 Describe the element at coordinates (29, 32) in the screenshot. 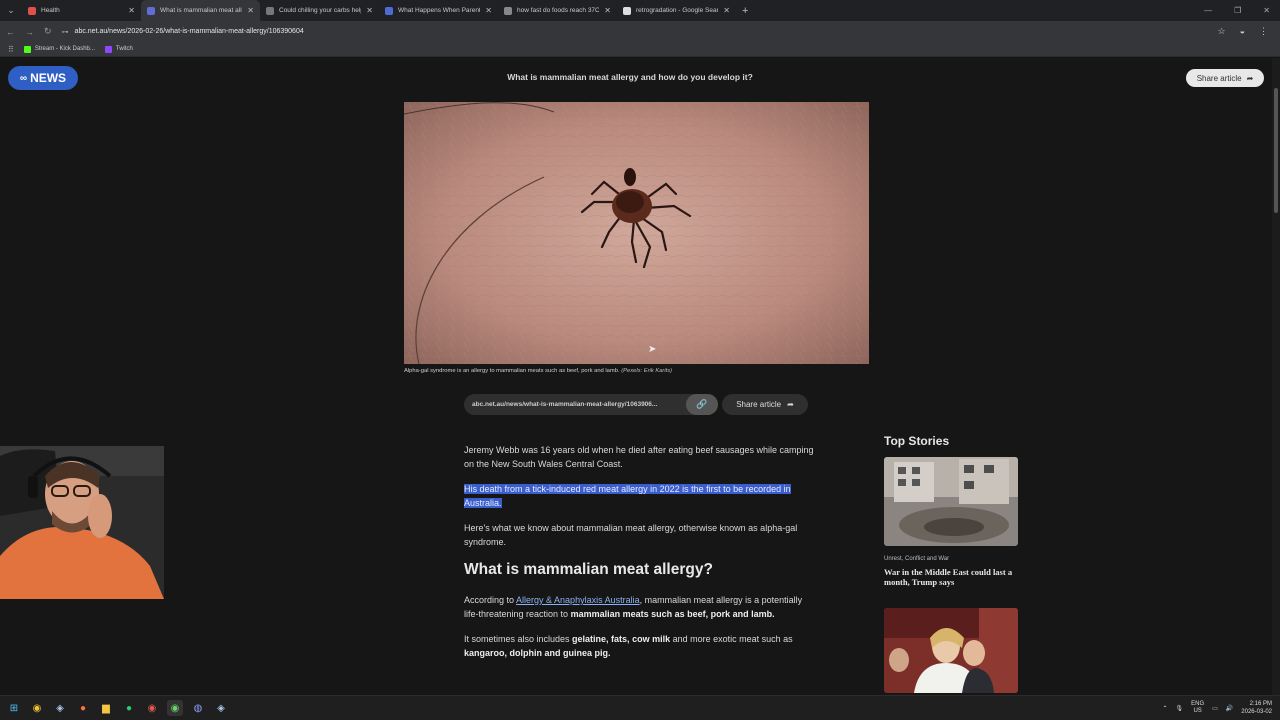

I see `forward-icon: →` at that location.